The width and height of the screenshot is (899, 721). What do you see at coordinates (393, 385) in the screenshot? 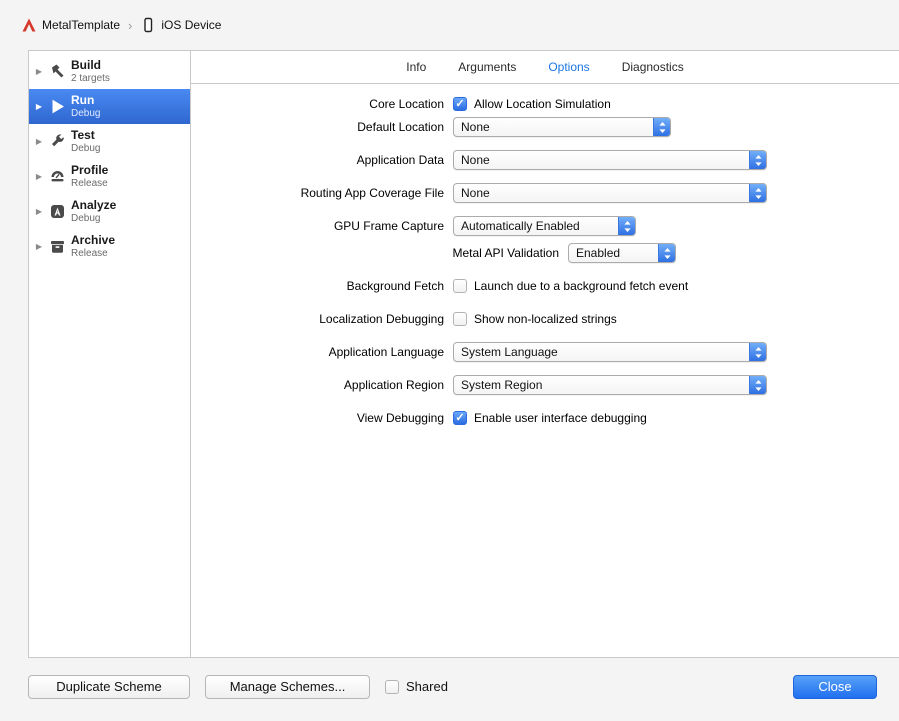
I see `application-region-label: Application Region` at bounding box center [393, 385].